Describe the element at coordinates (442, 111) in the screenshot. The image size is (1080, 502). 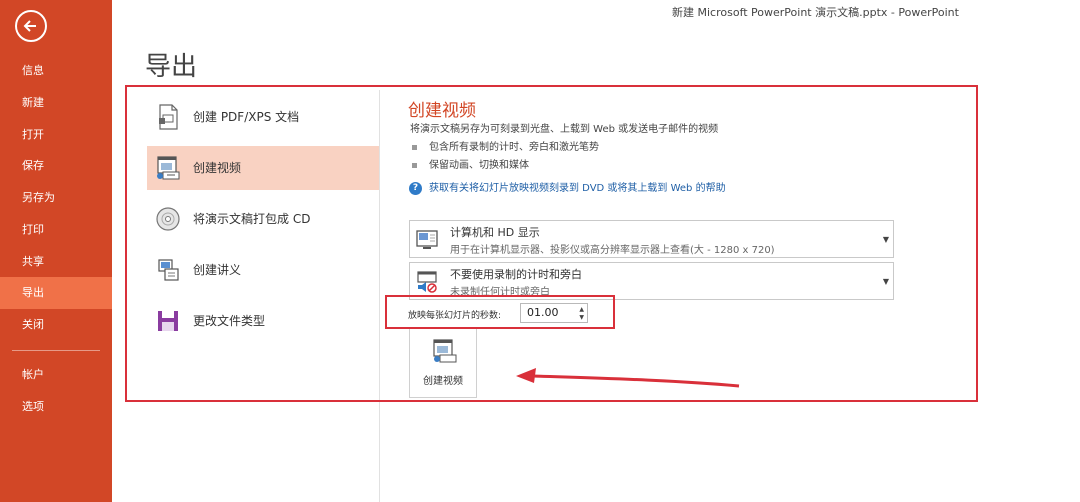
I see `detail-heading: 创建视频` at that location.